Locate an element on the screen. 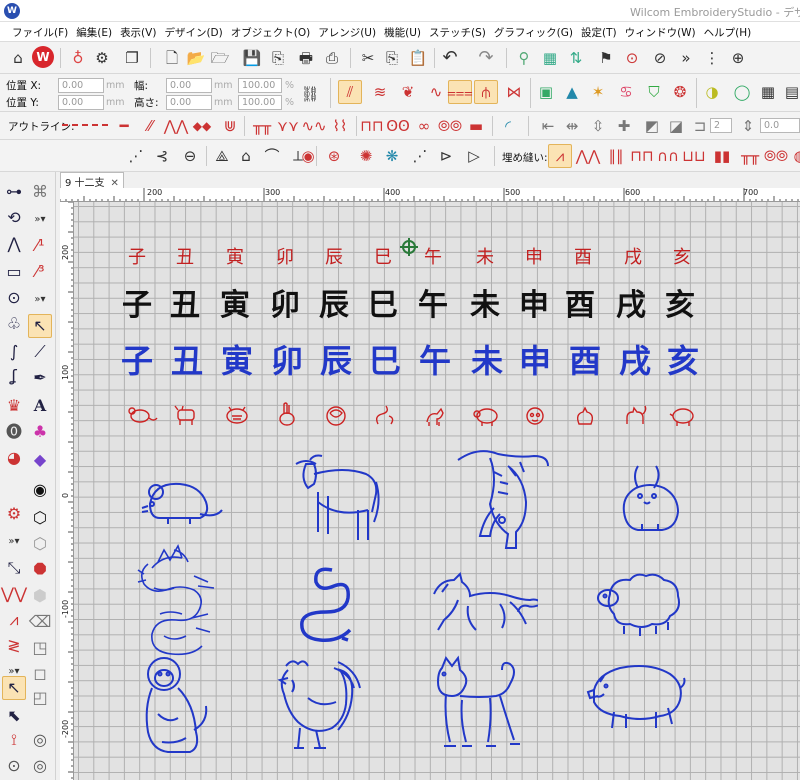  copy-icon: ⎘ is located at coordinates (392, 58).